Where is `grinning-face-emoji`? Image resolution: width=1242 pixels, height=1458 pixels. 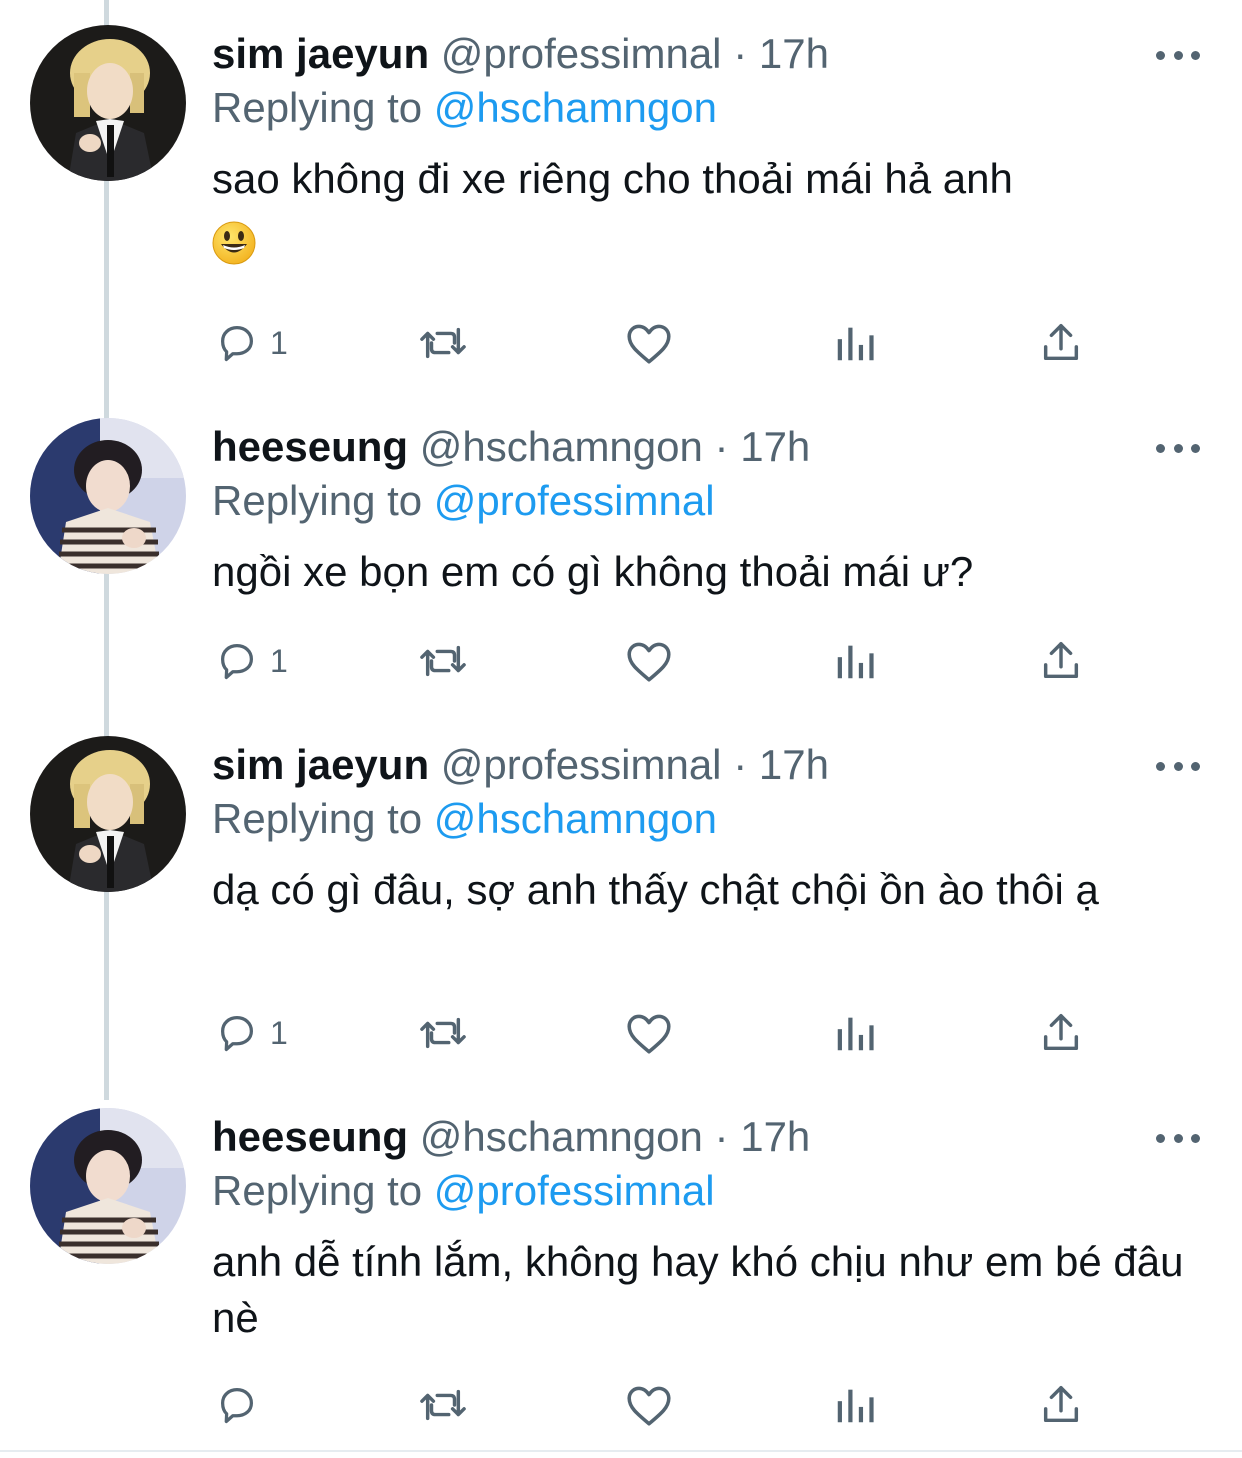 grinning-face-emoji is located at coordinates (236, 245).